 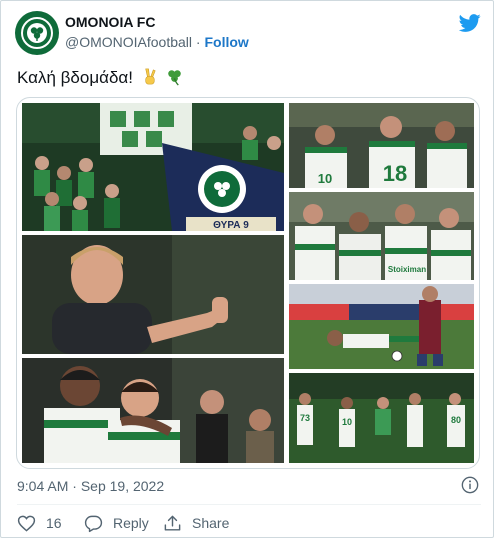 I want to click on omonoia-logo-icon, so click(x=37, y=33).